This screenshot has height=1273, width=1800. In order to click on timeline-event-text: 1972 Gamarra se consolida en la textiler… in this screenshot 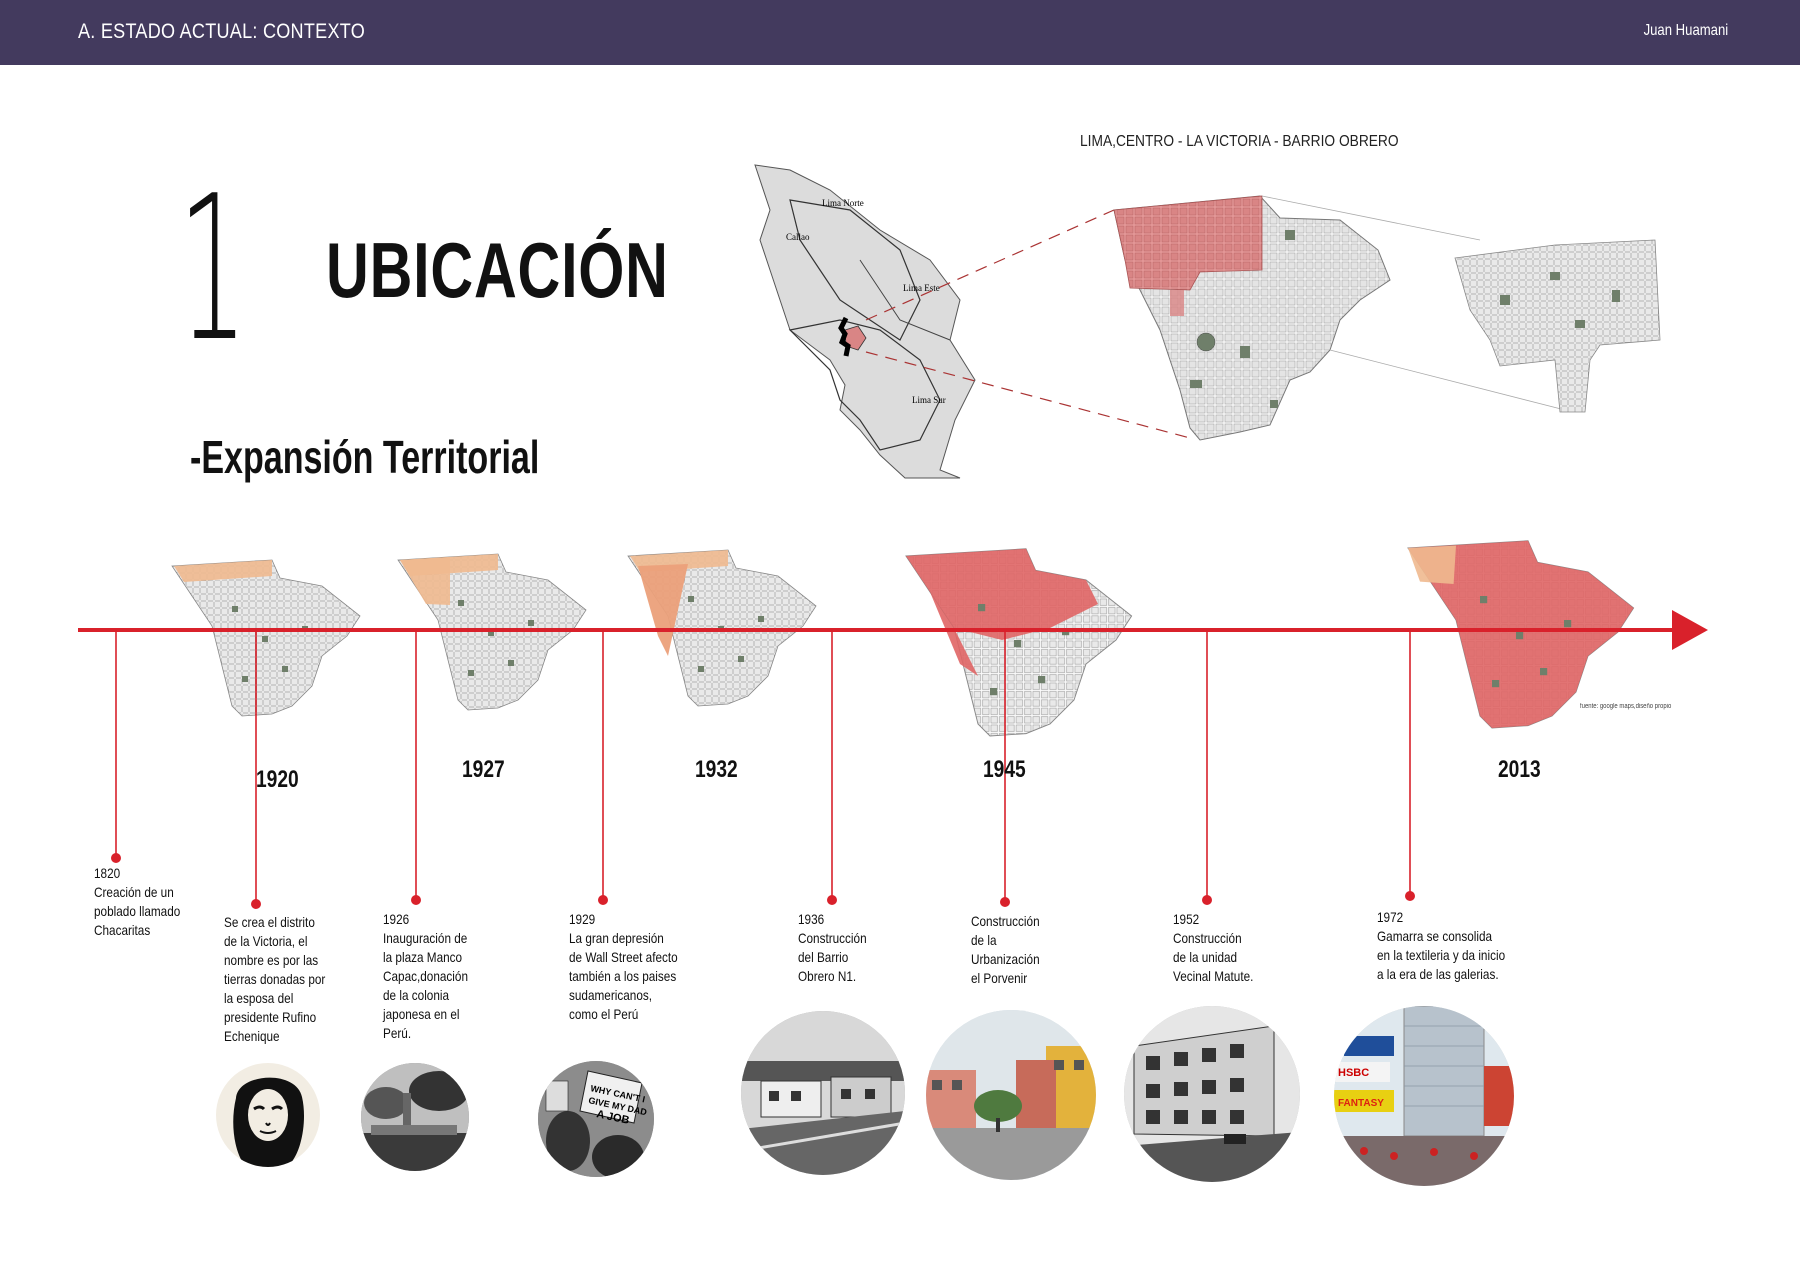, I will do `click(1441, 945)`.